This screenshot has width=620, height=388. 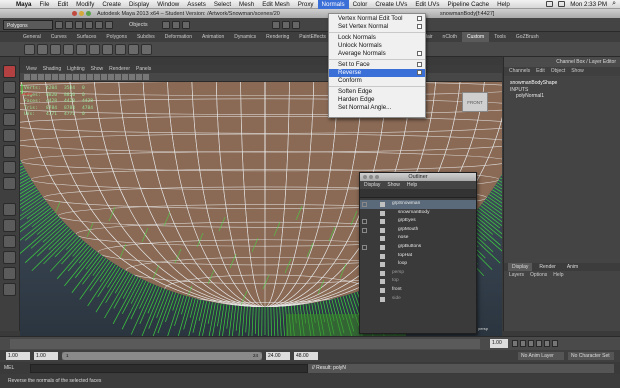 What do you see at coordinates (527, 37) in the screenshot?
I see `shelf-tab-gozbrush: GoZBrush` at bounding box center [527, 37].